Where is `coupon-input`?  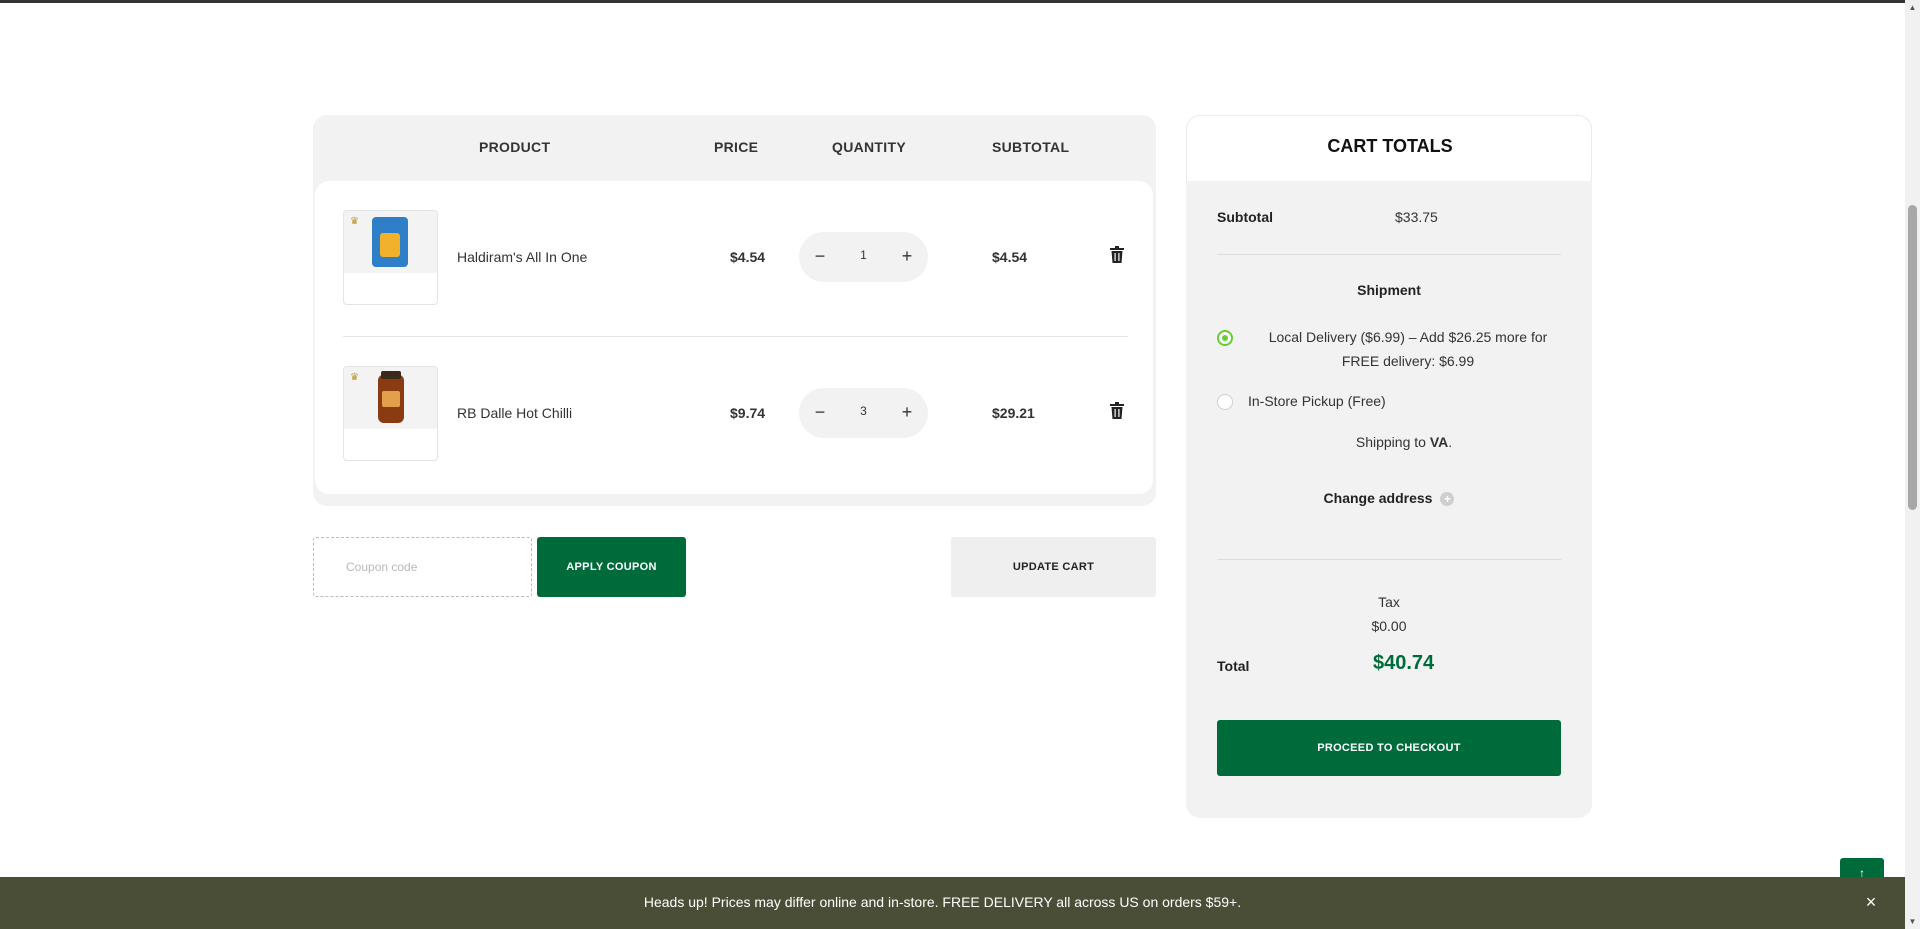
coupon-input is located at coordinates (422, 567).